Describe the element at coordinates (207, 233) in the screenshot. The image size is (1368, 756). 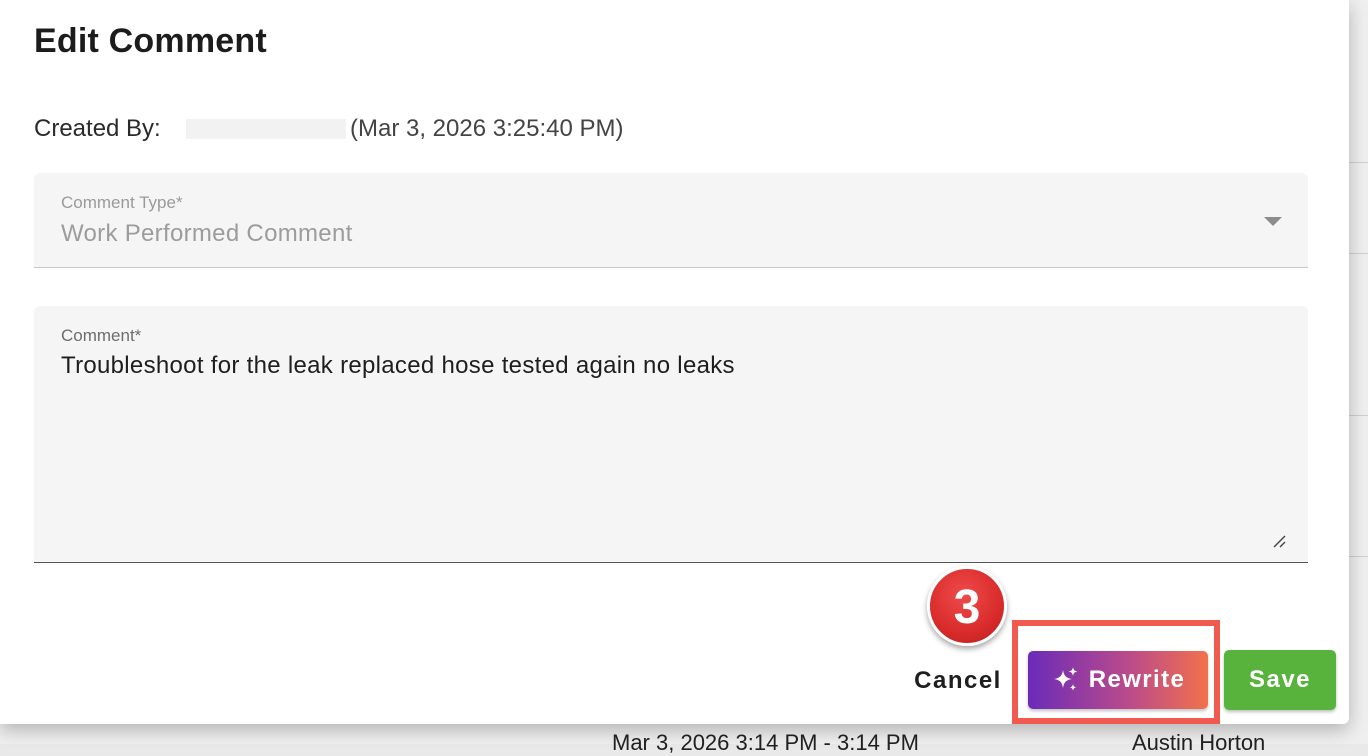
I see `comment-type-value: Work Performed Comment` at that location.